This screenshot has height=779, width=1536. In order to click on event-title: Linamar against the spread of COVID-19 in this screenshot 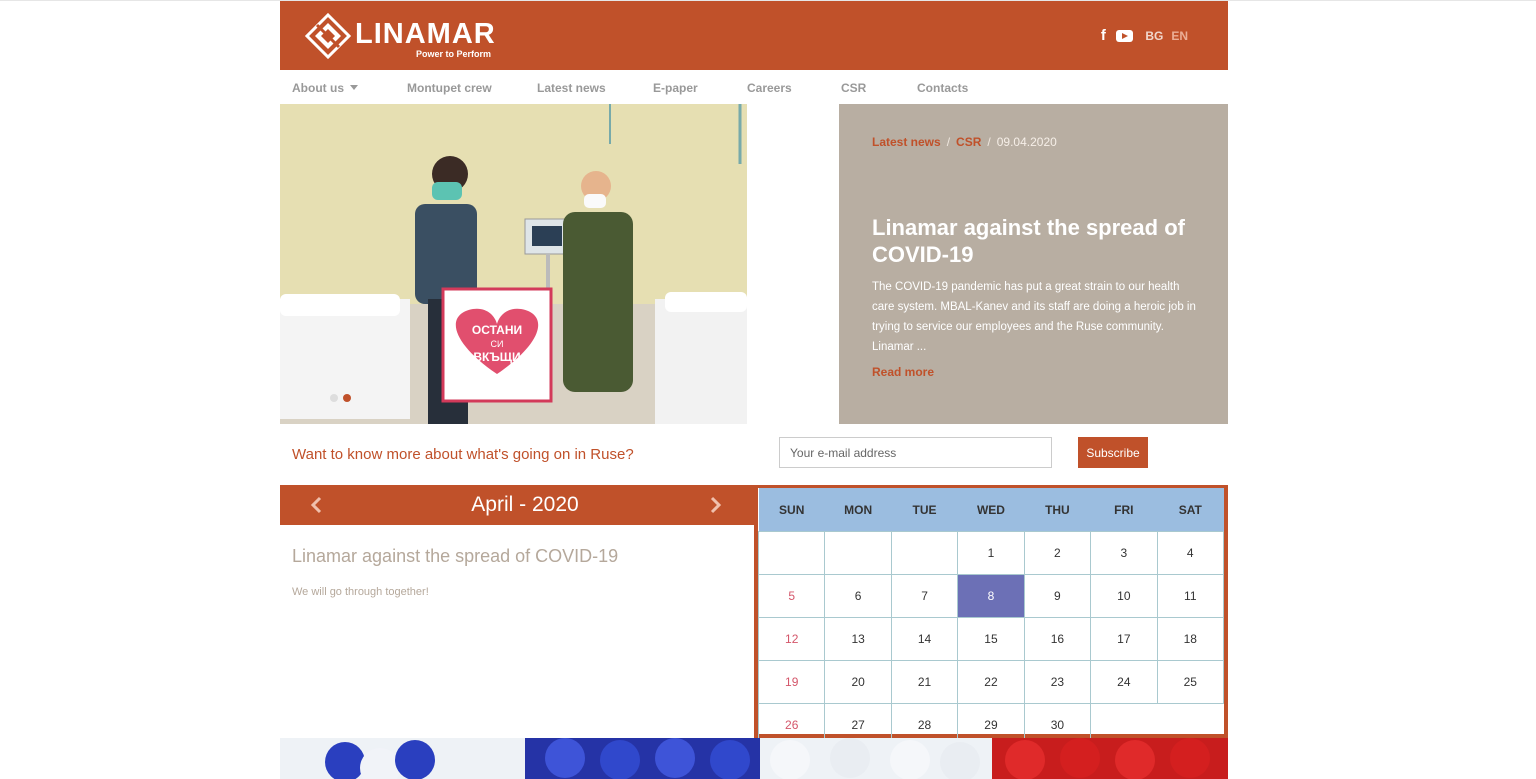, I will do `click(455, 556)`.